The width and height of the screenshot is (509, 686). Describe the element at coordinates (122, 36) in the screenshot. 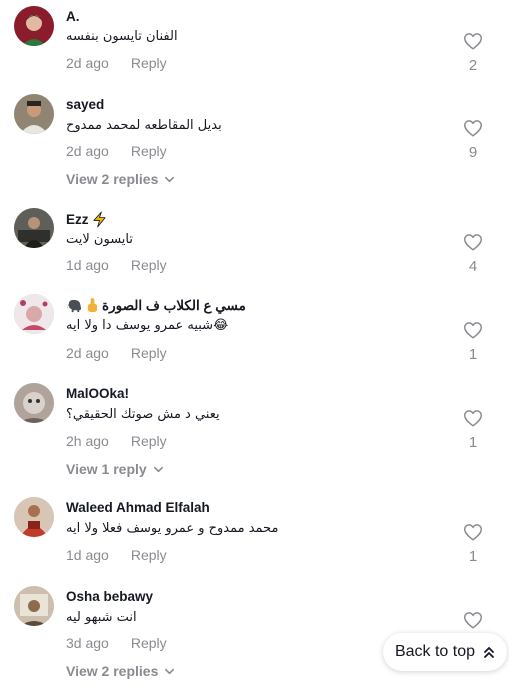

I see `comment-text: الفنان تايسون بنفسه` at that location.